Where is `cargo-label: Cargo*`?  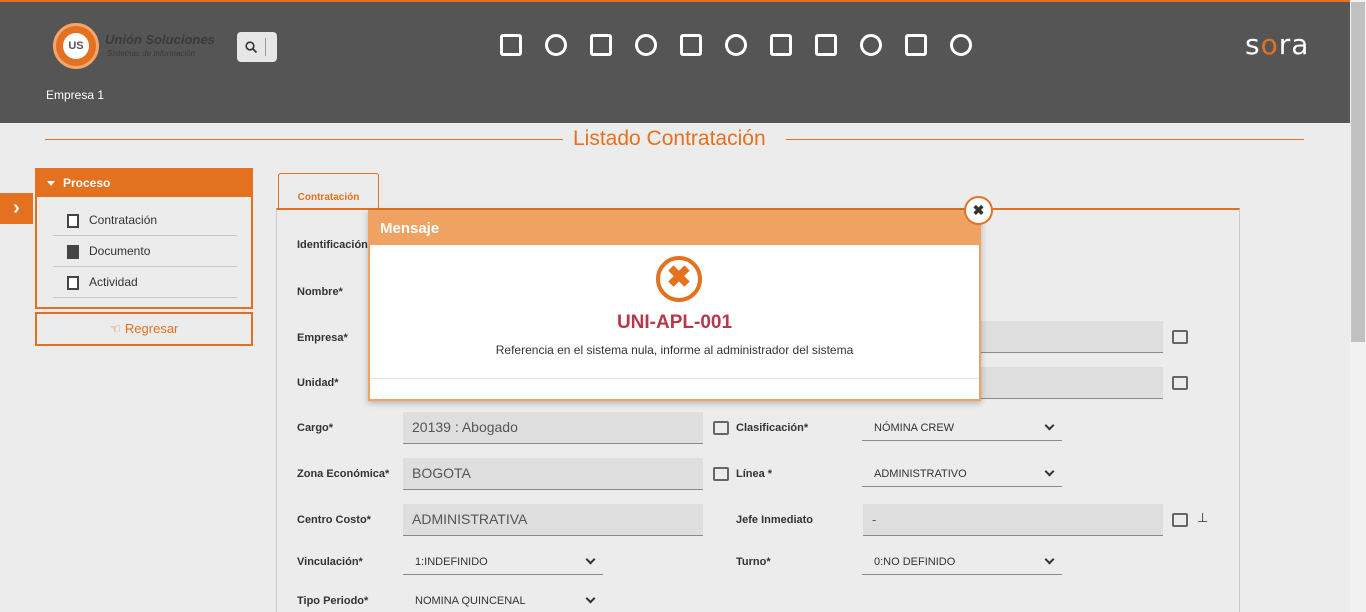
cargo-label: Cargo* is located at coordinates (315, 428).